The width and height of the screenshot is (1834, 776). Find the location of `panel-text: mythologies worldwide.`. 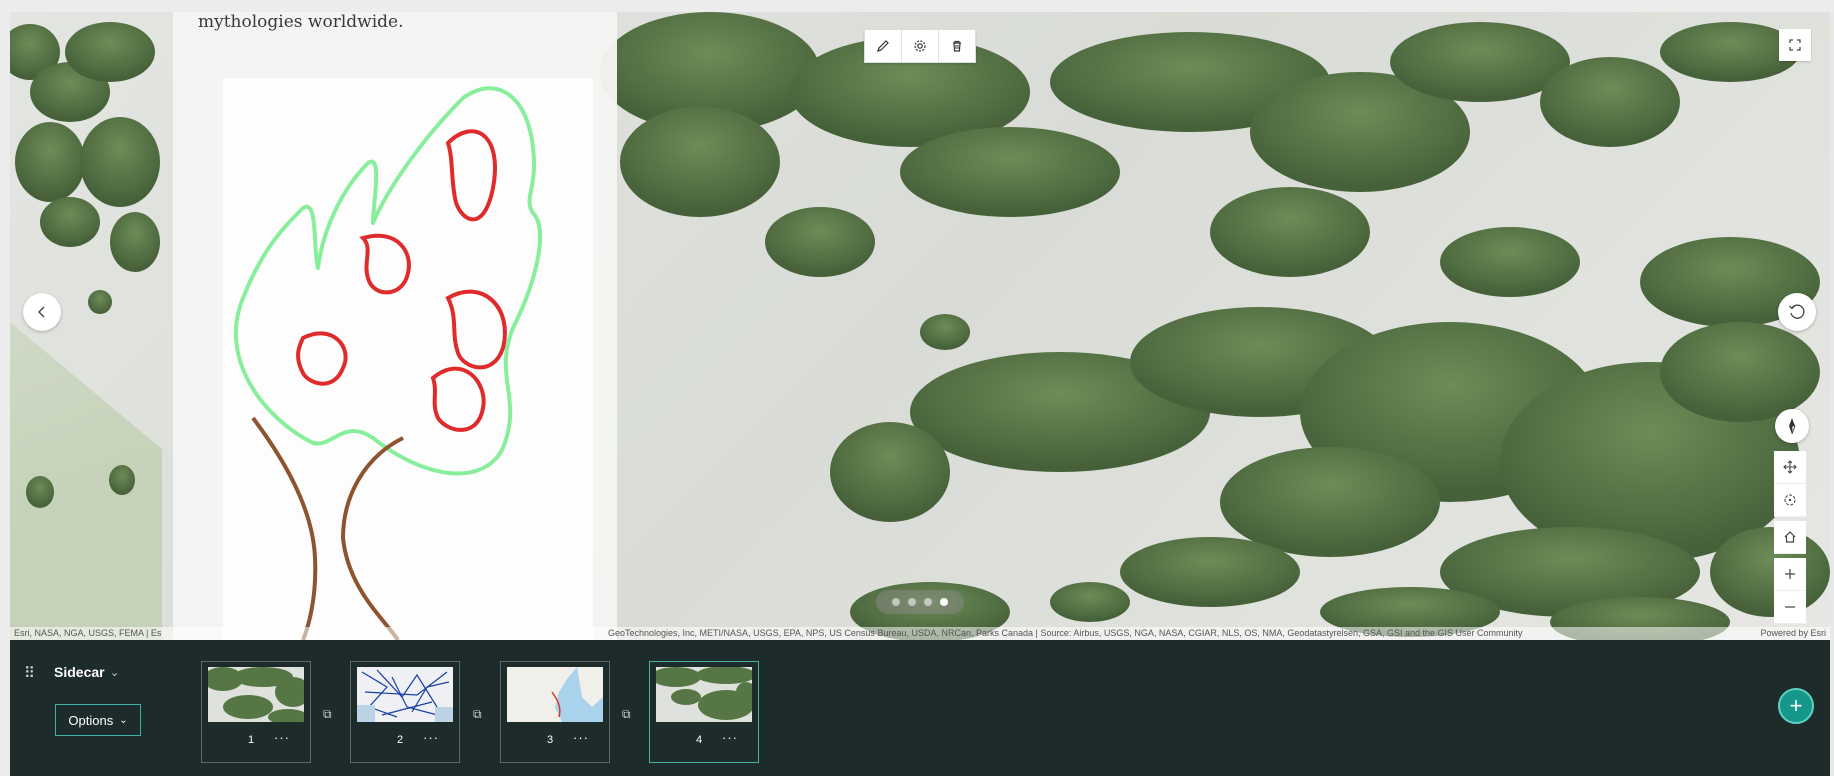

panel-text: mythologies worldwide. is located at coordinates (301, 22).